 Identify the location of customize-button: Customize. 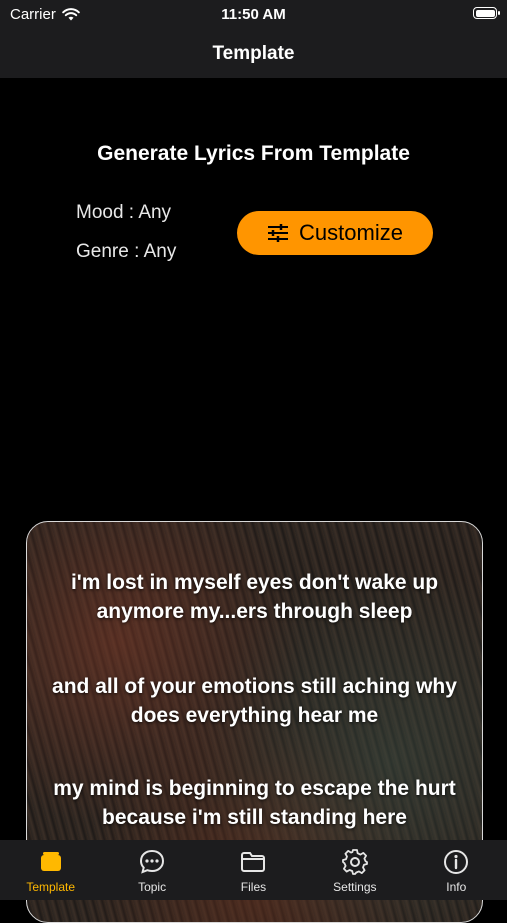
(335, 233).